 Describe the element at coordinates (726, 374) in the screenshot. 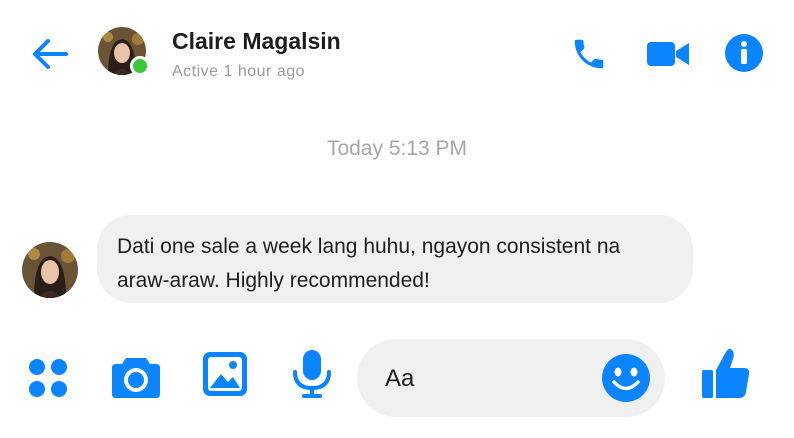

I see `thumbs-up-icon` at that location.